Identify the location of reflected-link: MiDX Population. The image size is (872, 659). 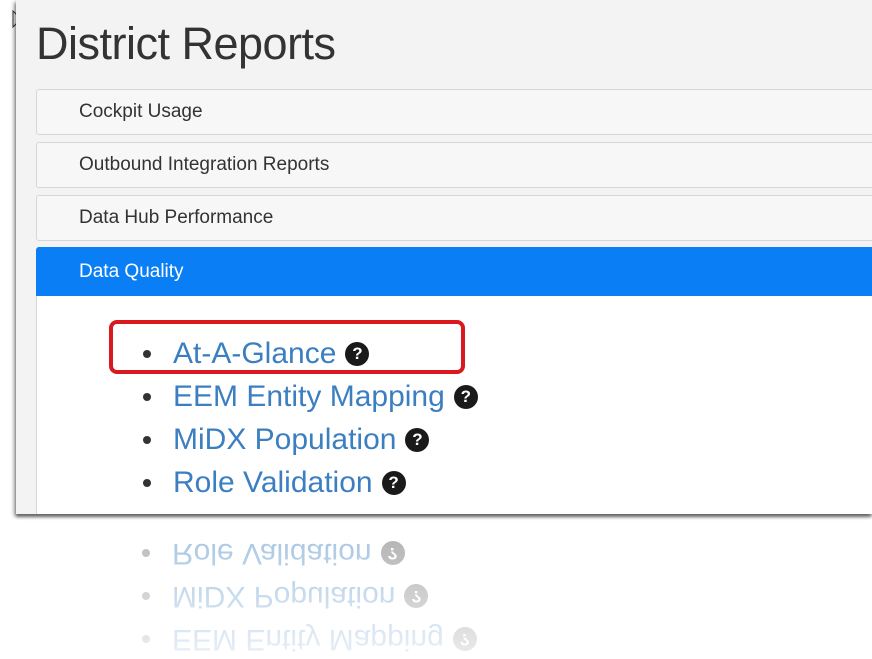
(284, 597).